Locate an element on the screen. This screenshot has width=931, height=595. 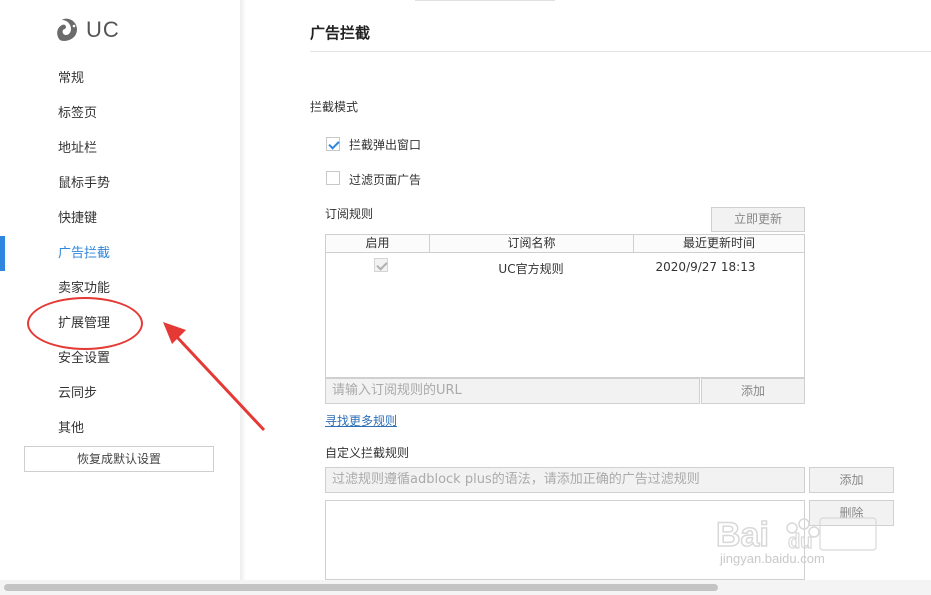
custom-rules-label: 自定义拦截规则 is located at coordinates (367, 453).